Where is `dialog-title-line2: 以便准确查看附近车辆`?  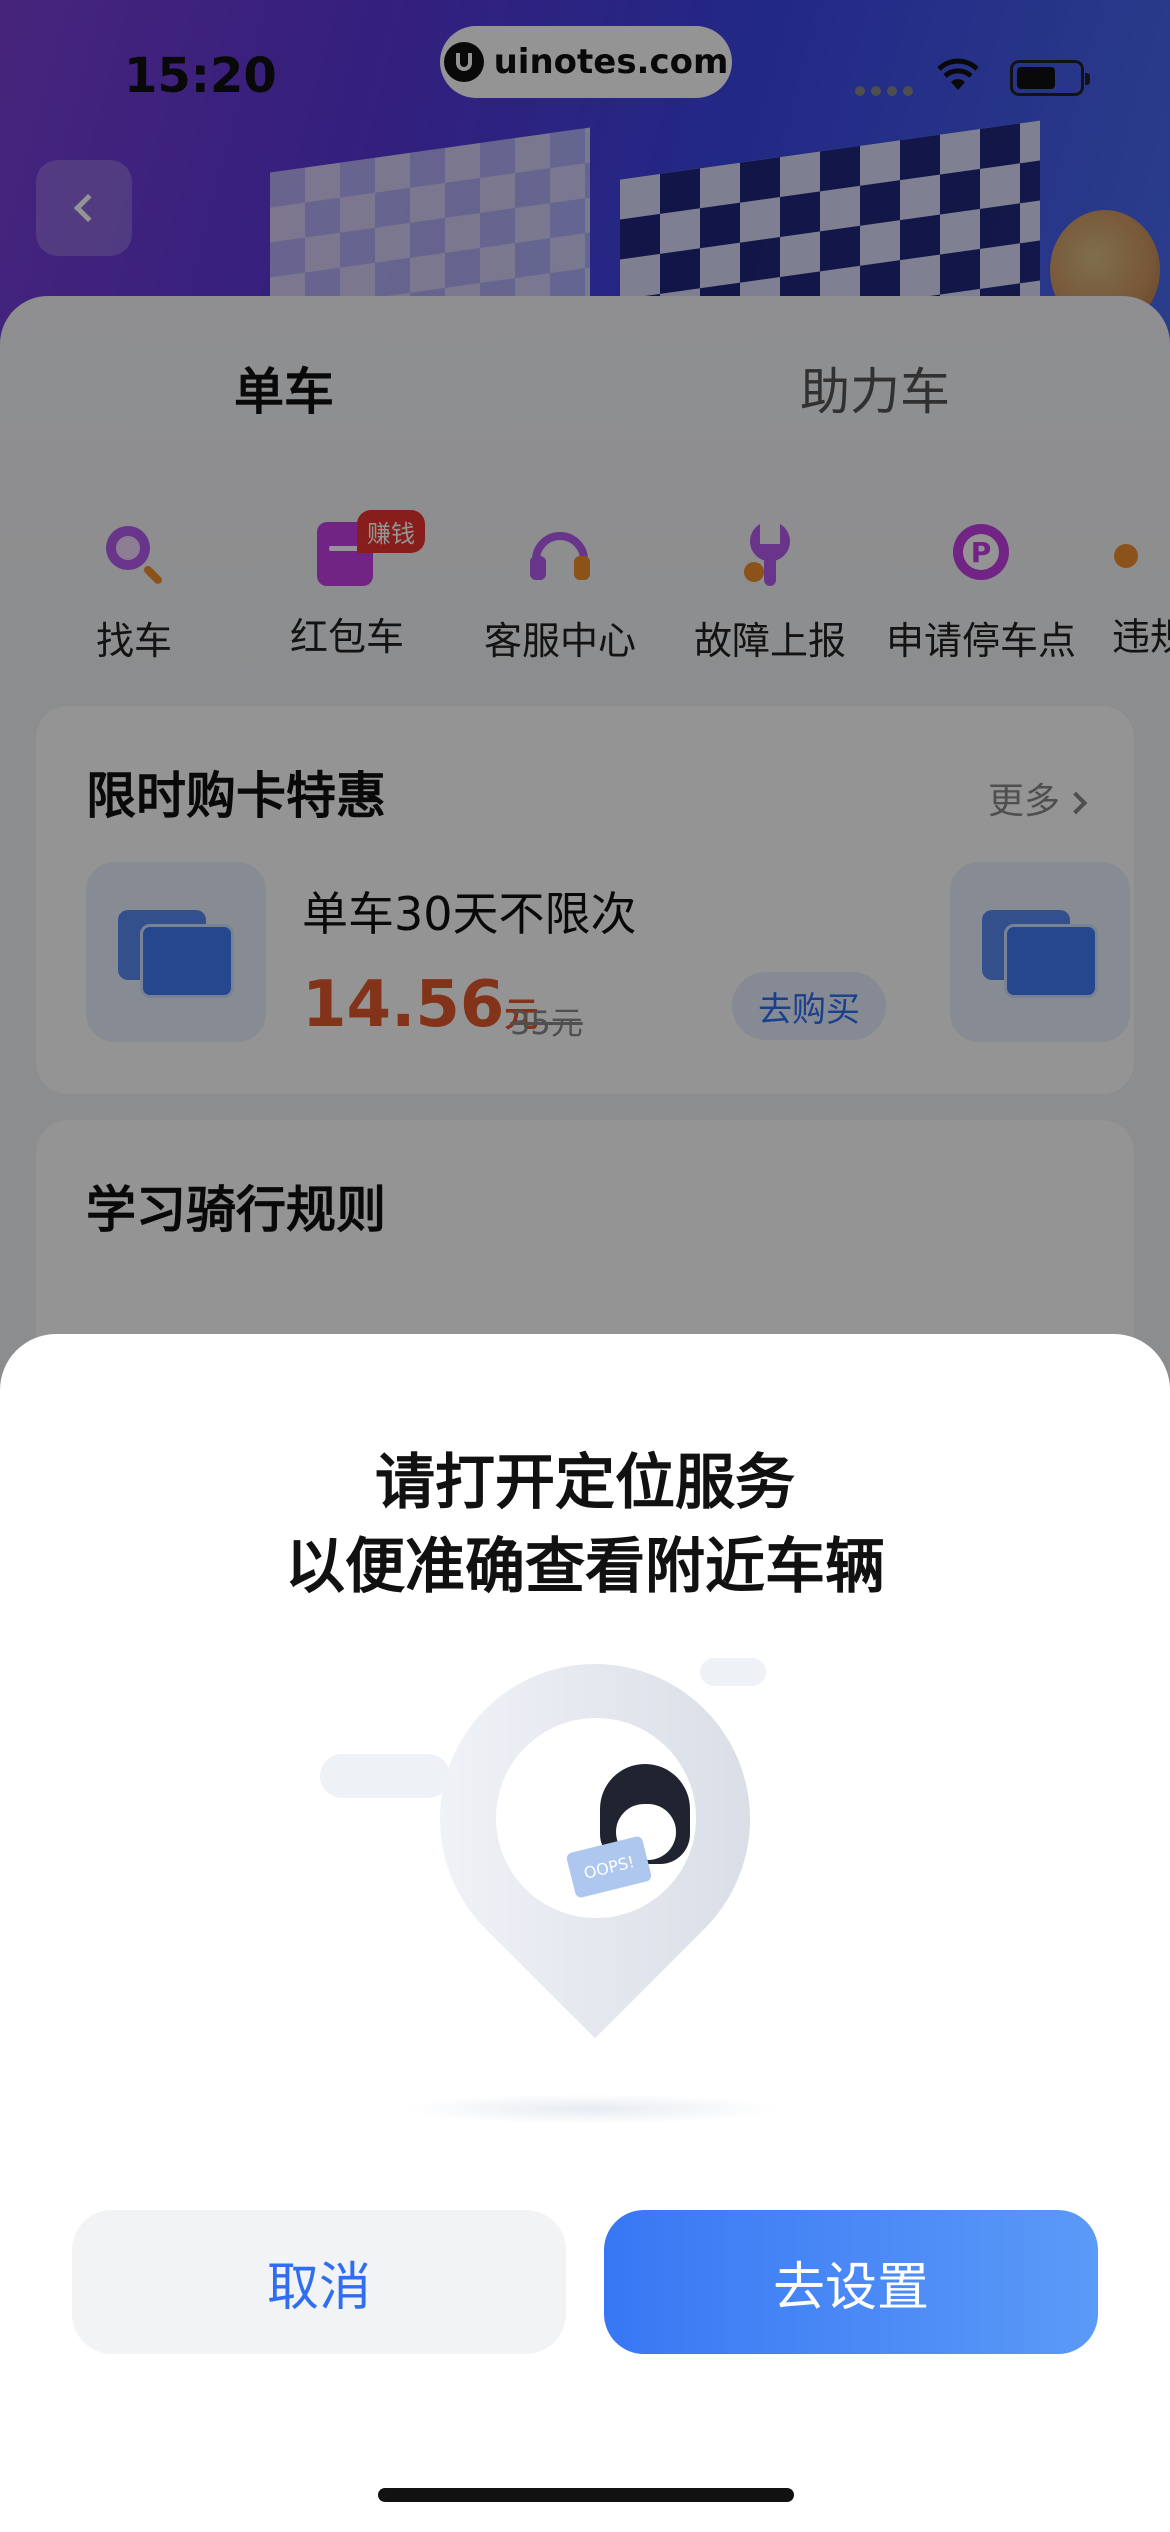
dialog-title-line2: 以便准确查看附近车辆 is located at coordinates (585, 1567).